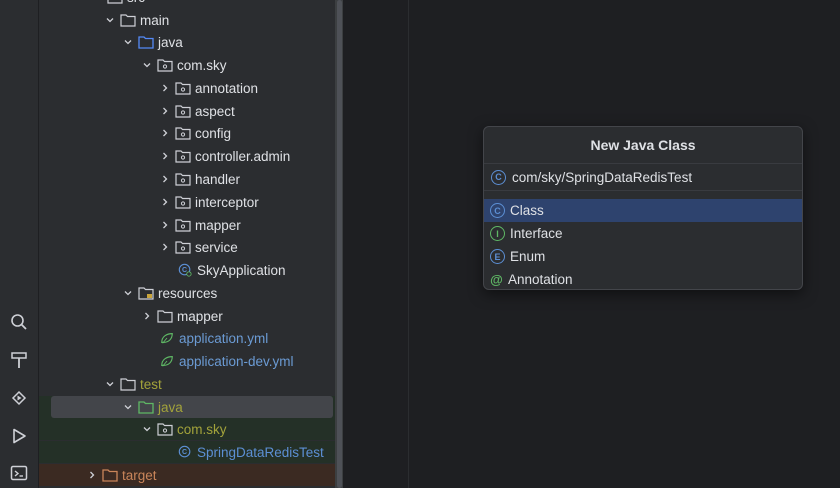 The image size is (840, 488). What do you see at coordinates (643, 256) in the screenshot?
I see `kind-item-enum: E Enum` at bounding box center [643, 256].